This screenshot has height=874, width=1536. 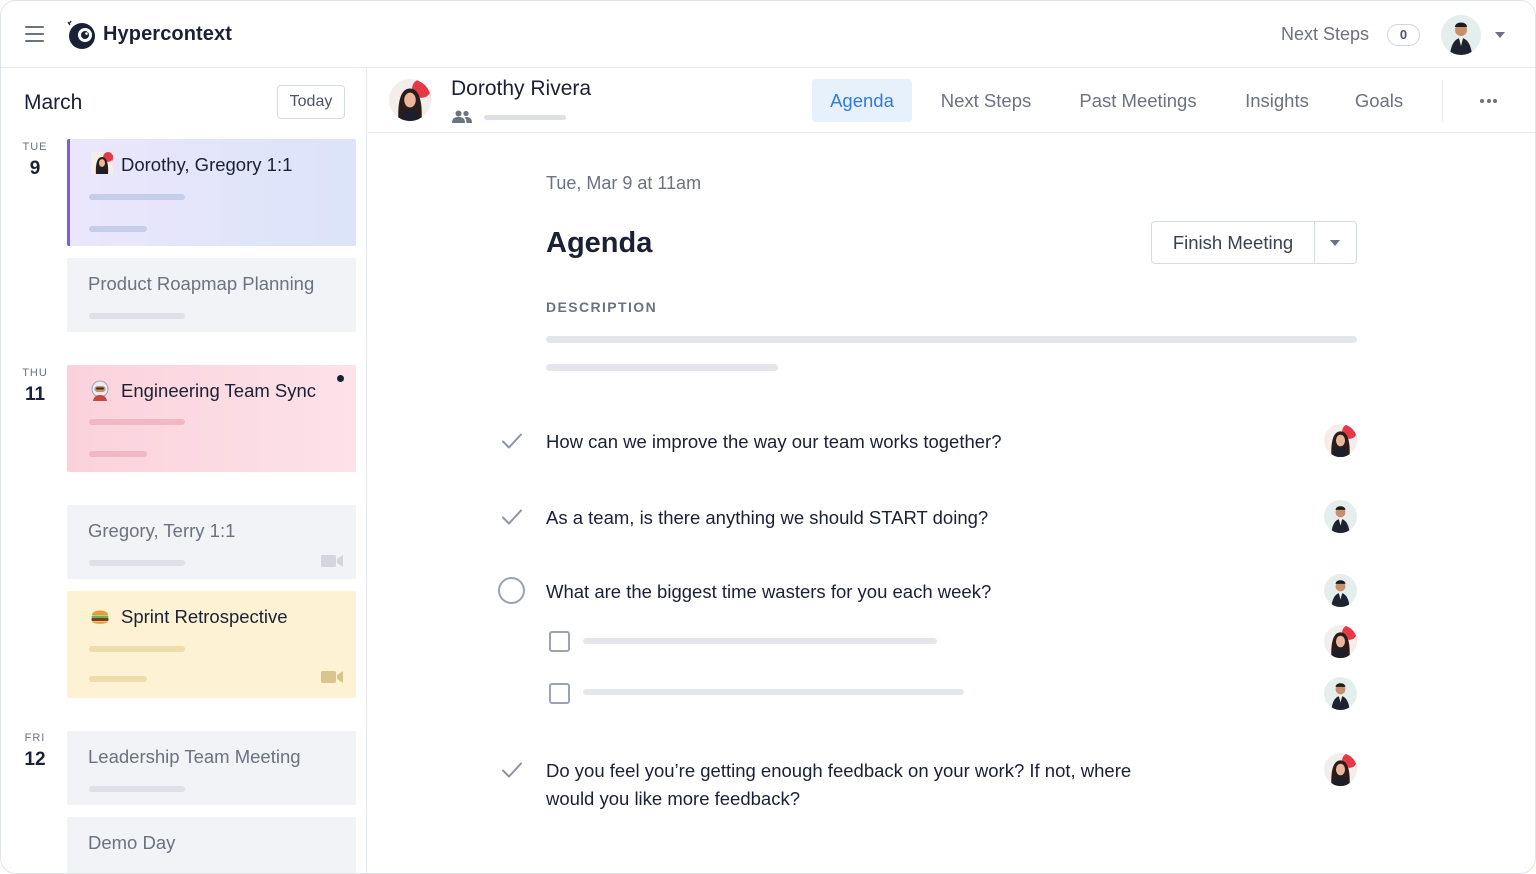 I want to click on month-label: March, so click(x=53, y=102).